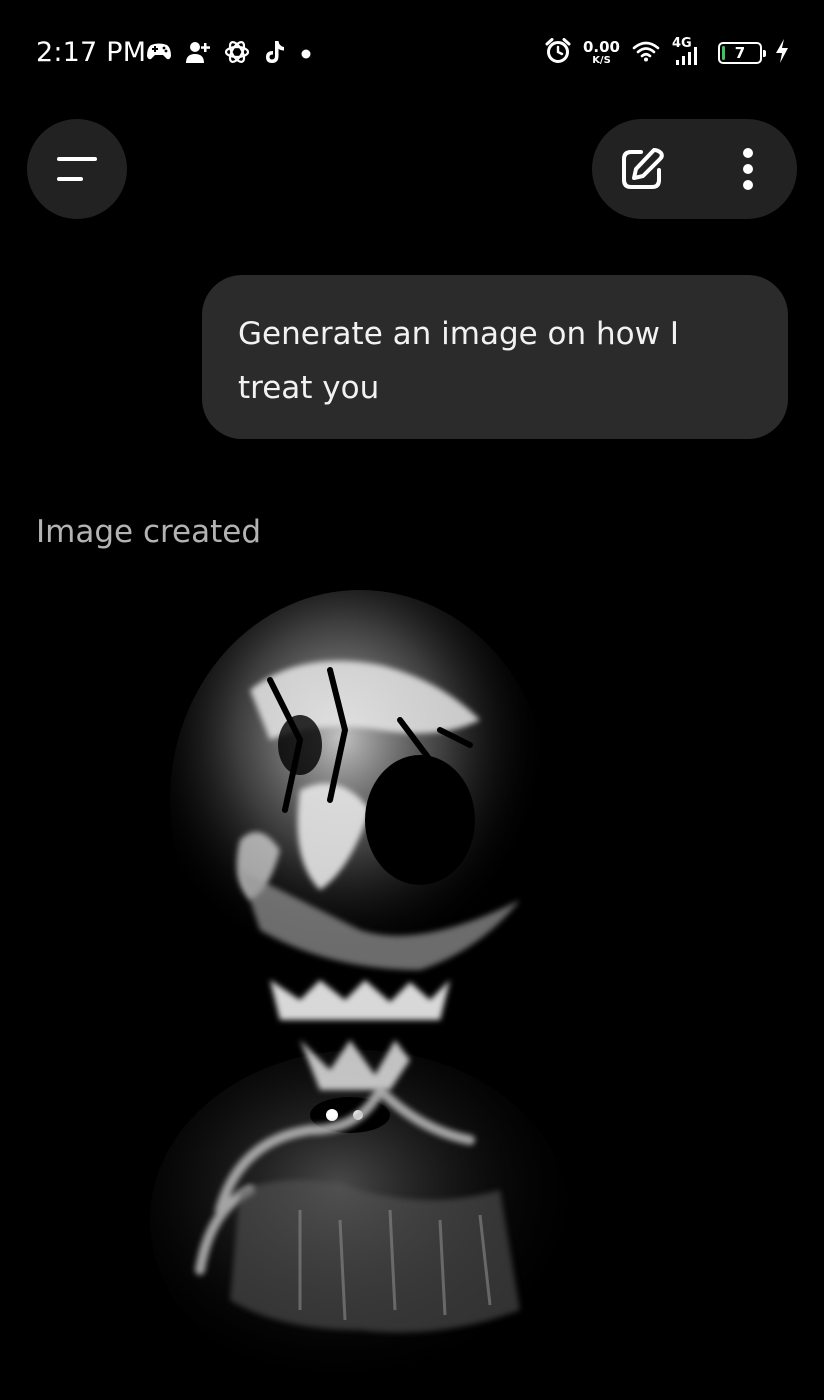 The image size is (824, 1400). What do you see at coordinates (723, 53) in the screenshot?
I see `battery-fill` at bounding box center [723, 53].